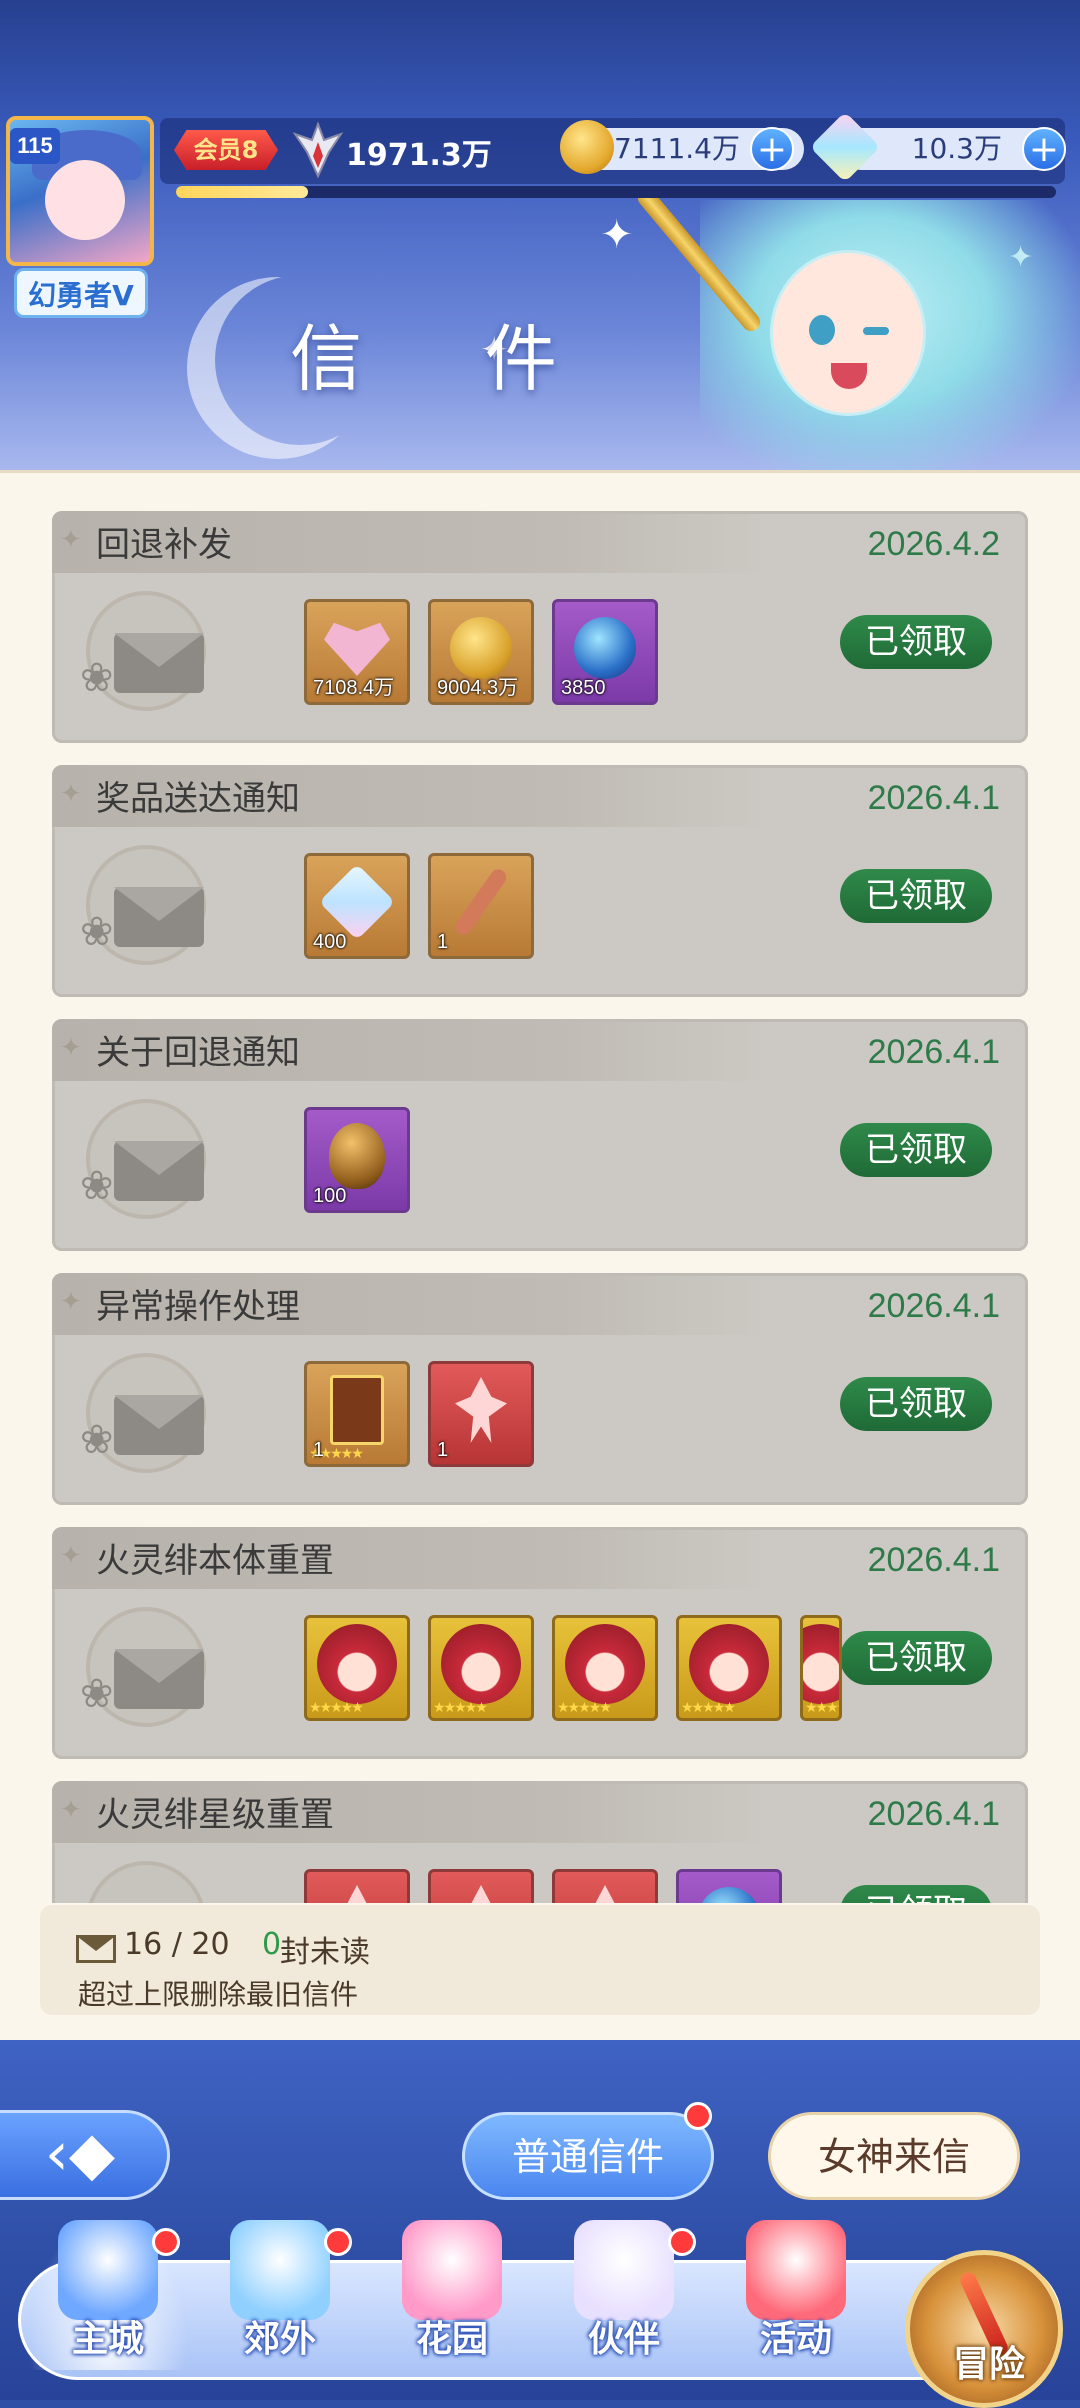 The image size is (1080, 2408). I want to click on combat-power-value: 1971.3万, so click(419, 155).